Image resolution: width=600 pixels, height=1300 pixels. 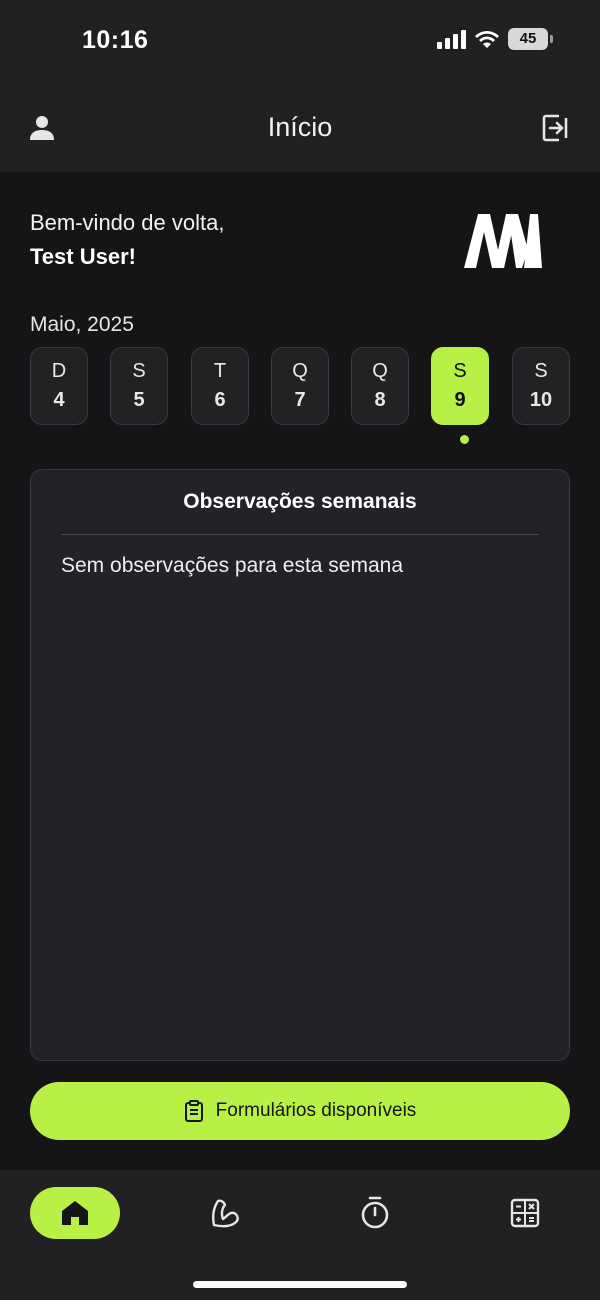 What do you see at coordinates (59, 371) in the screenshot?
I see `day-letter: D` at bounding box center [59, 371].